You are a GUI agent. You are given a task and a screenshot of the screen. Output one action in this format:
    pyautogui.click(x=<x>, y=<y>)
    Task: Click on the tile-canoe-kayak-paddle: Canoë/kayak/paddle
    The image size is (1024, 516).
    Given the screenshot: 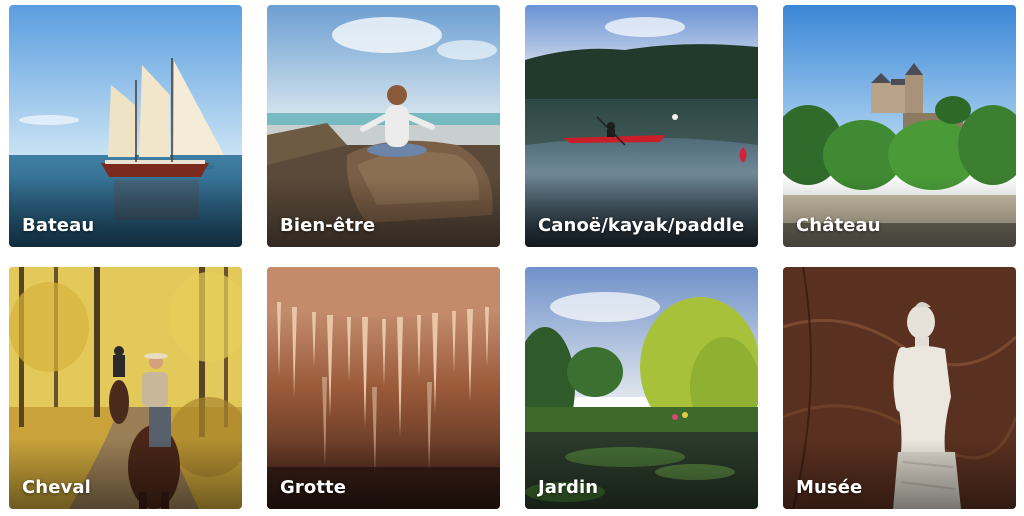 What is the action you would take?
    pyautogui.click(x=641, y=126)
    